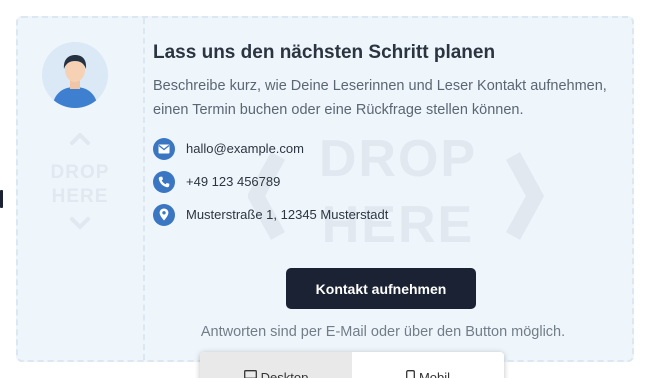 This screenshot has width=650, height=378. I want to click on phone-icon, so click(164, 181).